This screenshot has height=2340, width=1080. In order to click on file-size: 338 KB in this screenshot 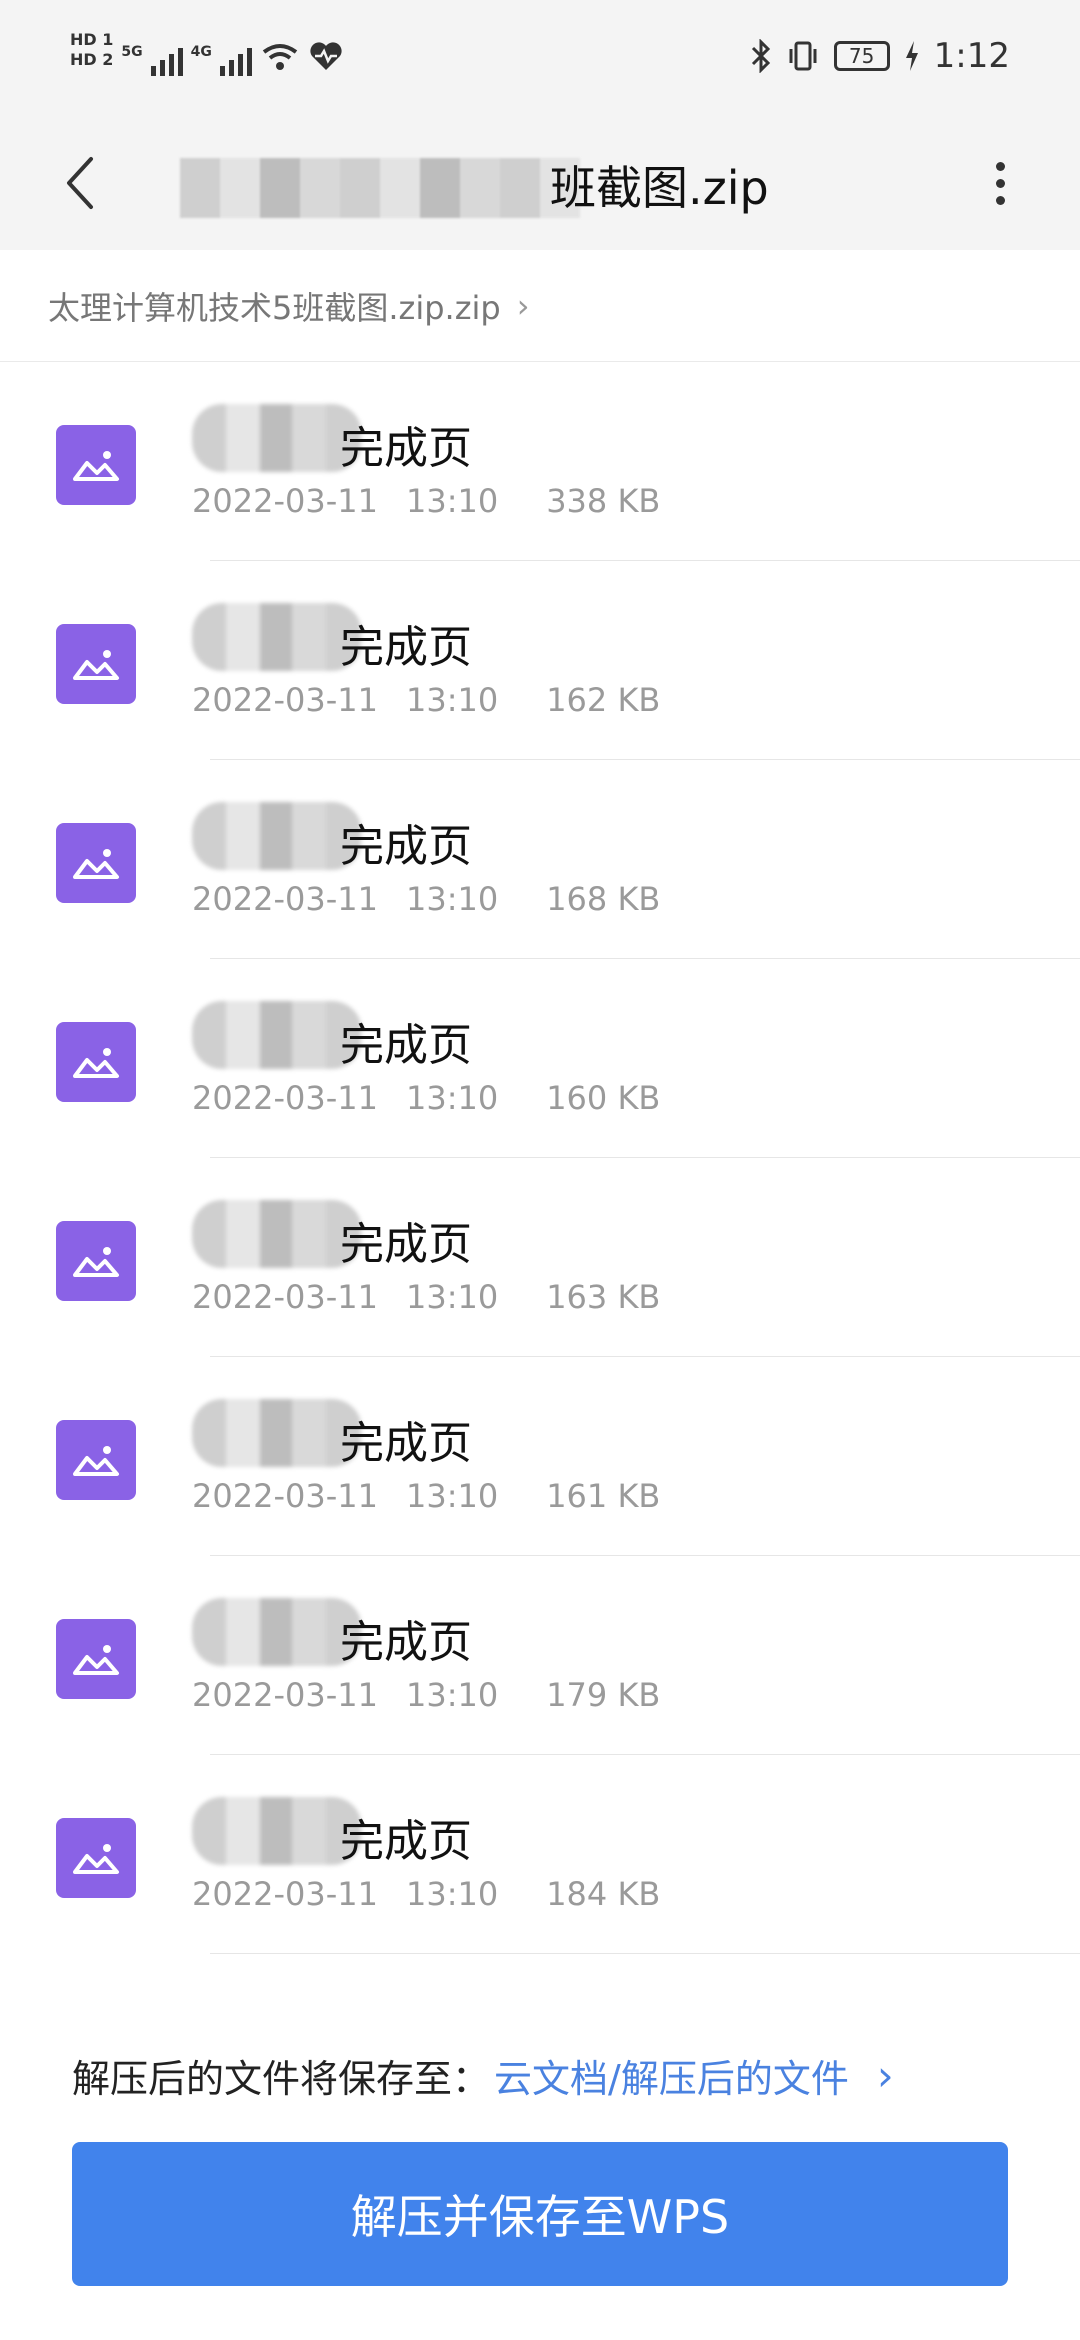, I will do `click(603, 501)`.